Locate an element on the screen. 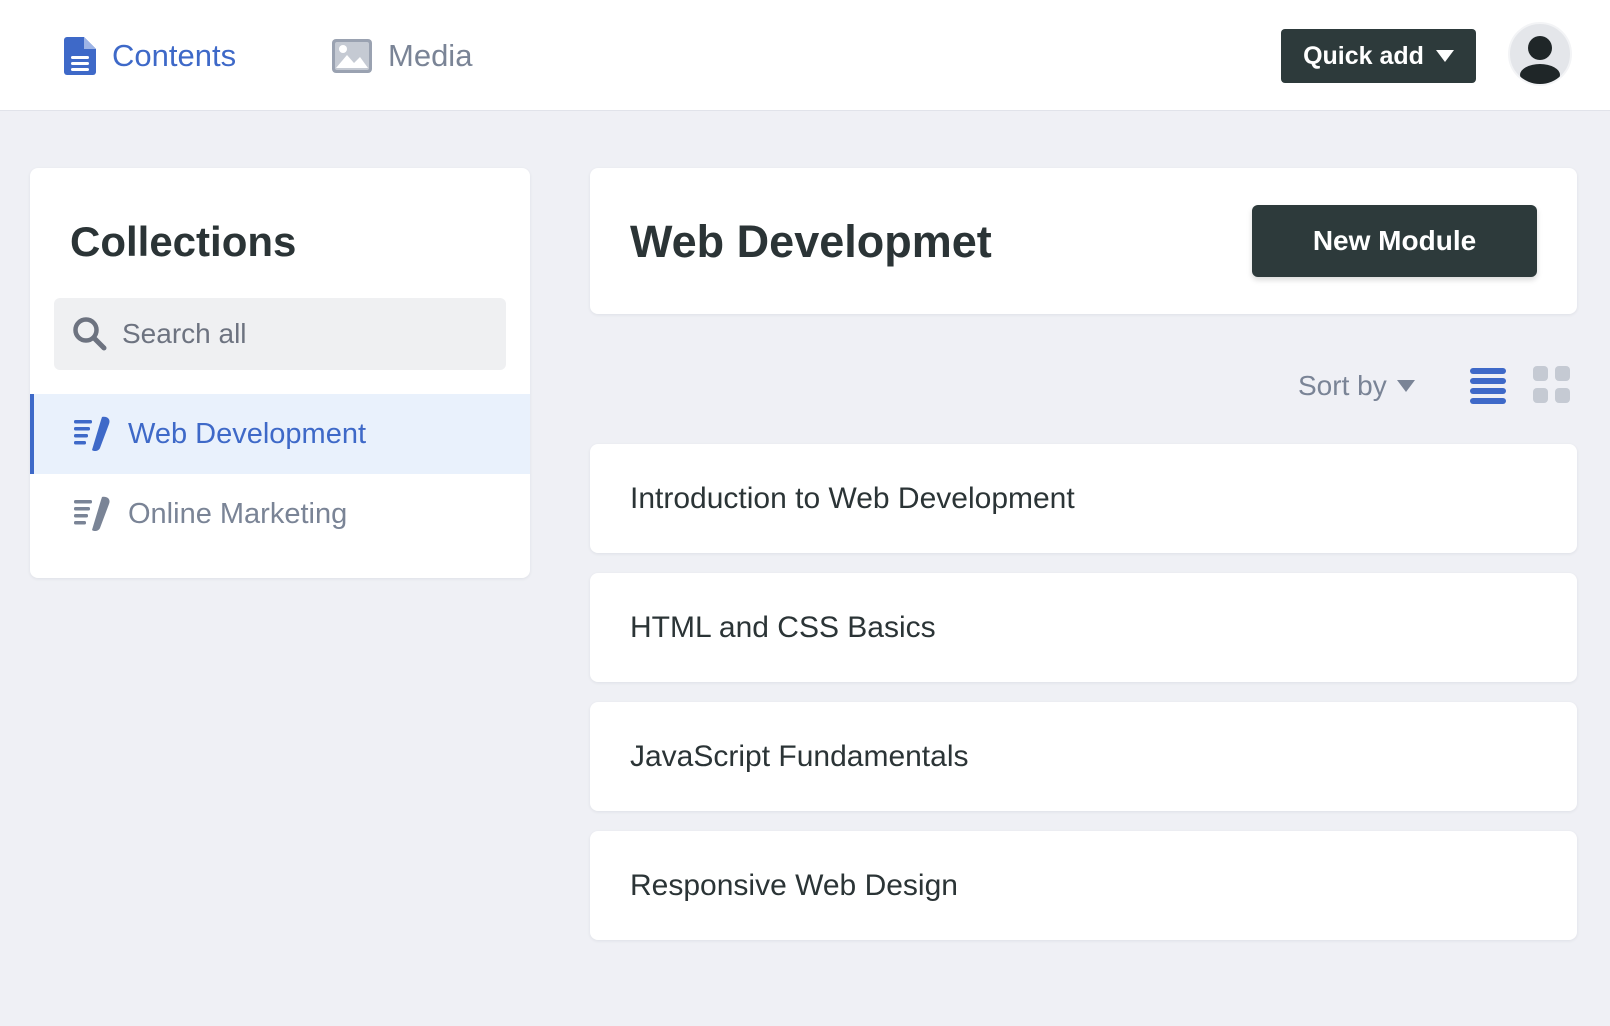  nav-contents: Contents is located at coordinates (150, 56).